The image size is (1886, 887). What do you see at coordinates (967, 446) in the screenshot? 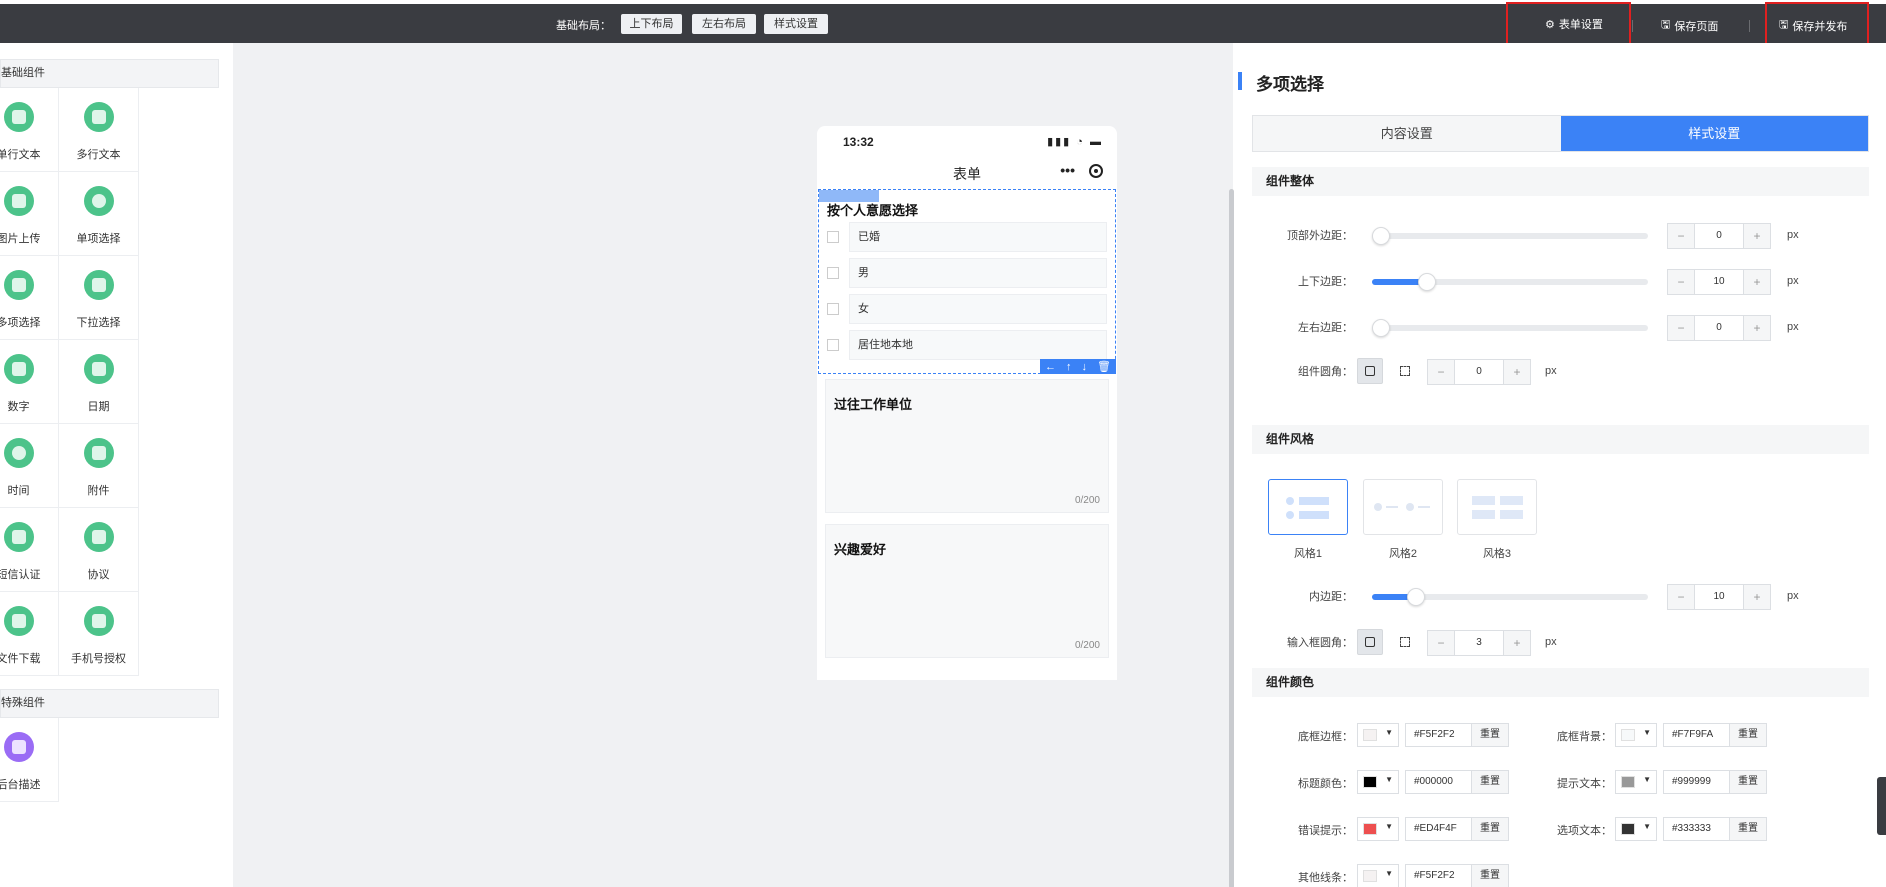
I see `textarea-field: 过往工作单位 0/200` at bounding box center [967, 446].